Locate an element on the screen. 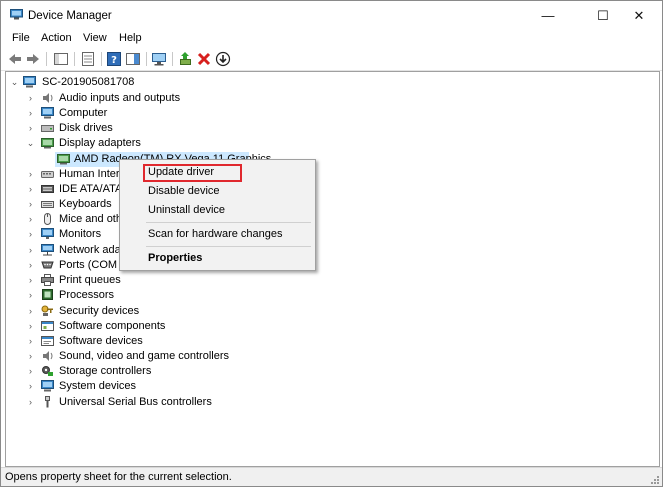 This screenshot has width=663, height=487. tree-item-disk-drives: › Disk drives is located at coordinates (176, 128).